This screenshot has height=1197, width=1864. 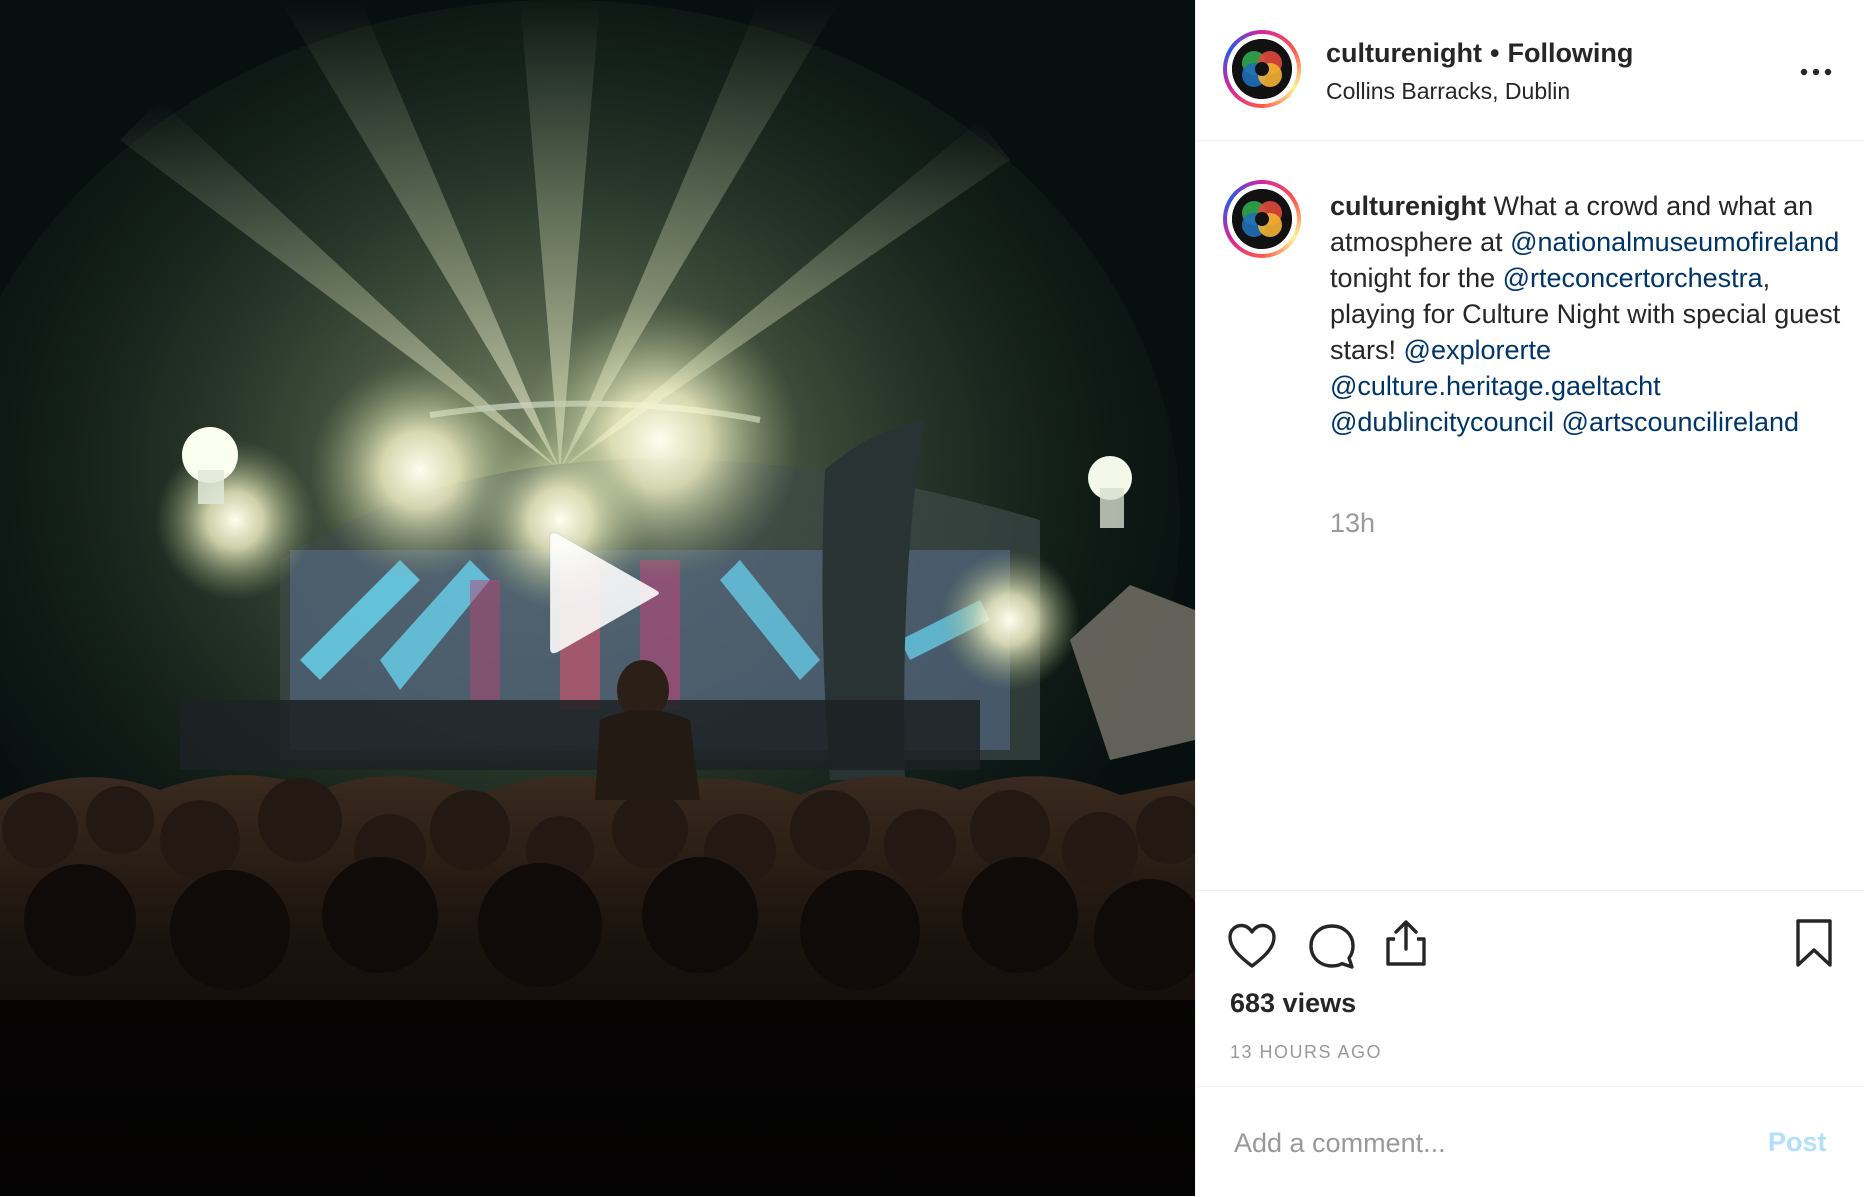 I want to click on header-title-line: culturenight • Following, so click(x=1479, y=53).